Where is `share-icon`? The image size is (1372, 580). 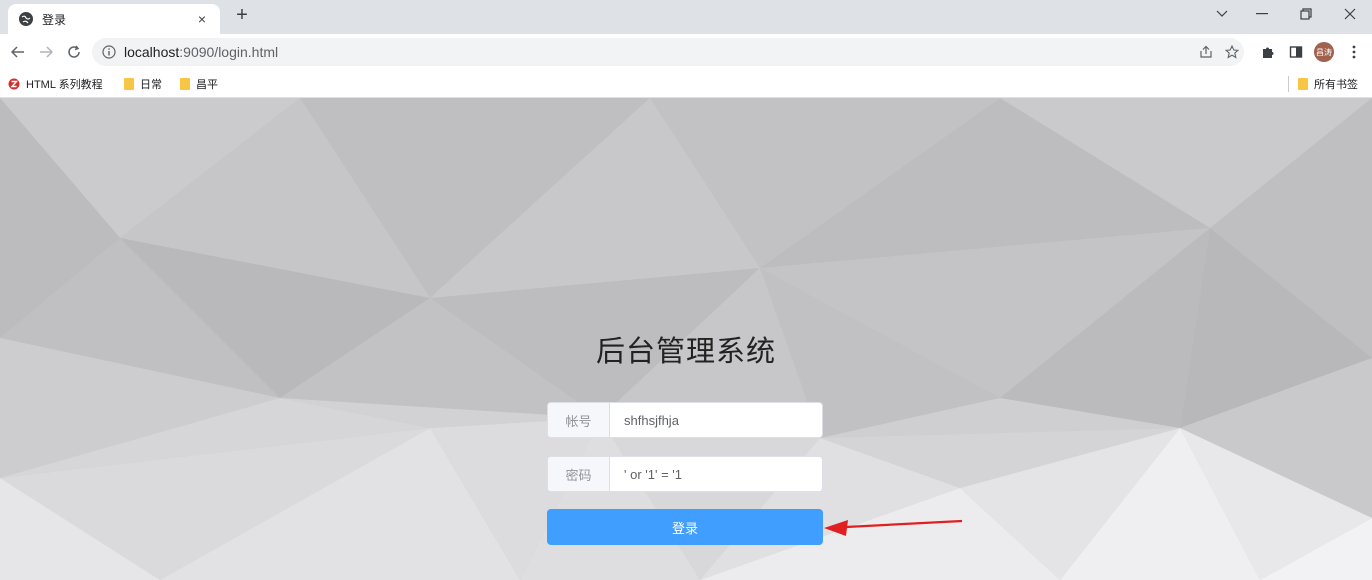 share-icon is located at coordinates (1206, 52).